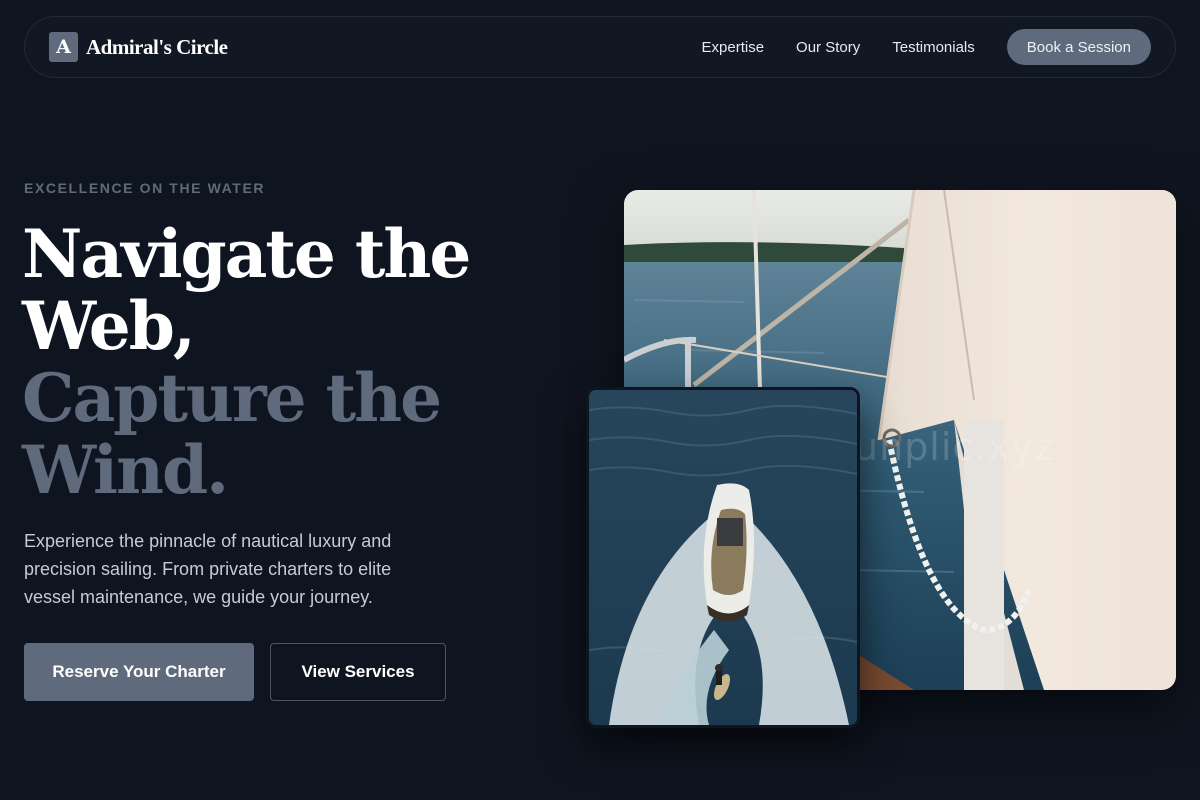 This screenshot has height=800, width=1200. I want to click on brand-logo: A Admiral's Circle, so click(138, 47).